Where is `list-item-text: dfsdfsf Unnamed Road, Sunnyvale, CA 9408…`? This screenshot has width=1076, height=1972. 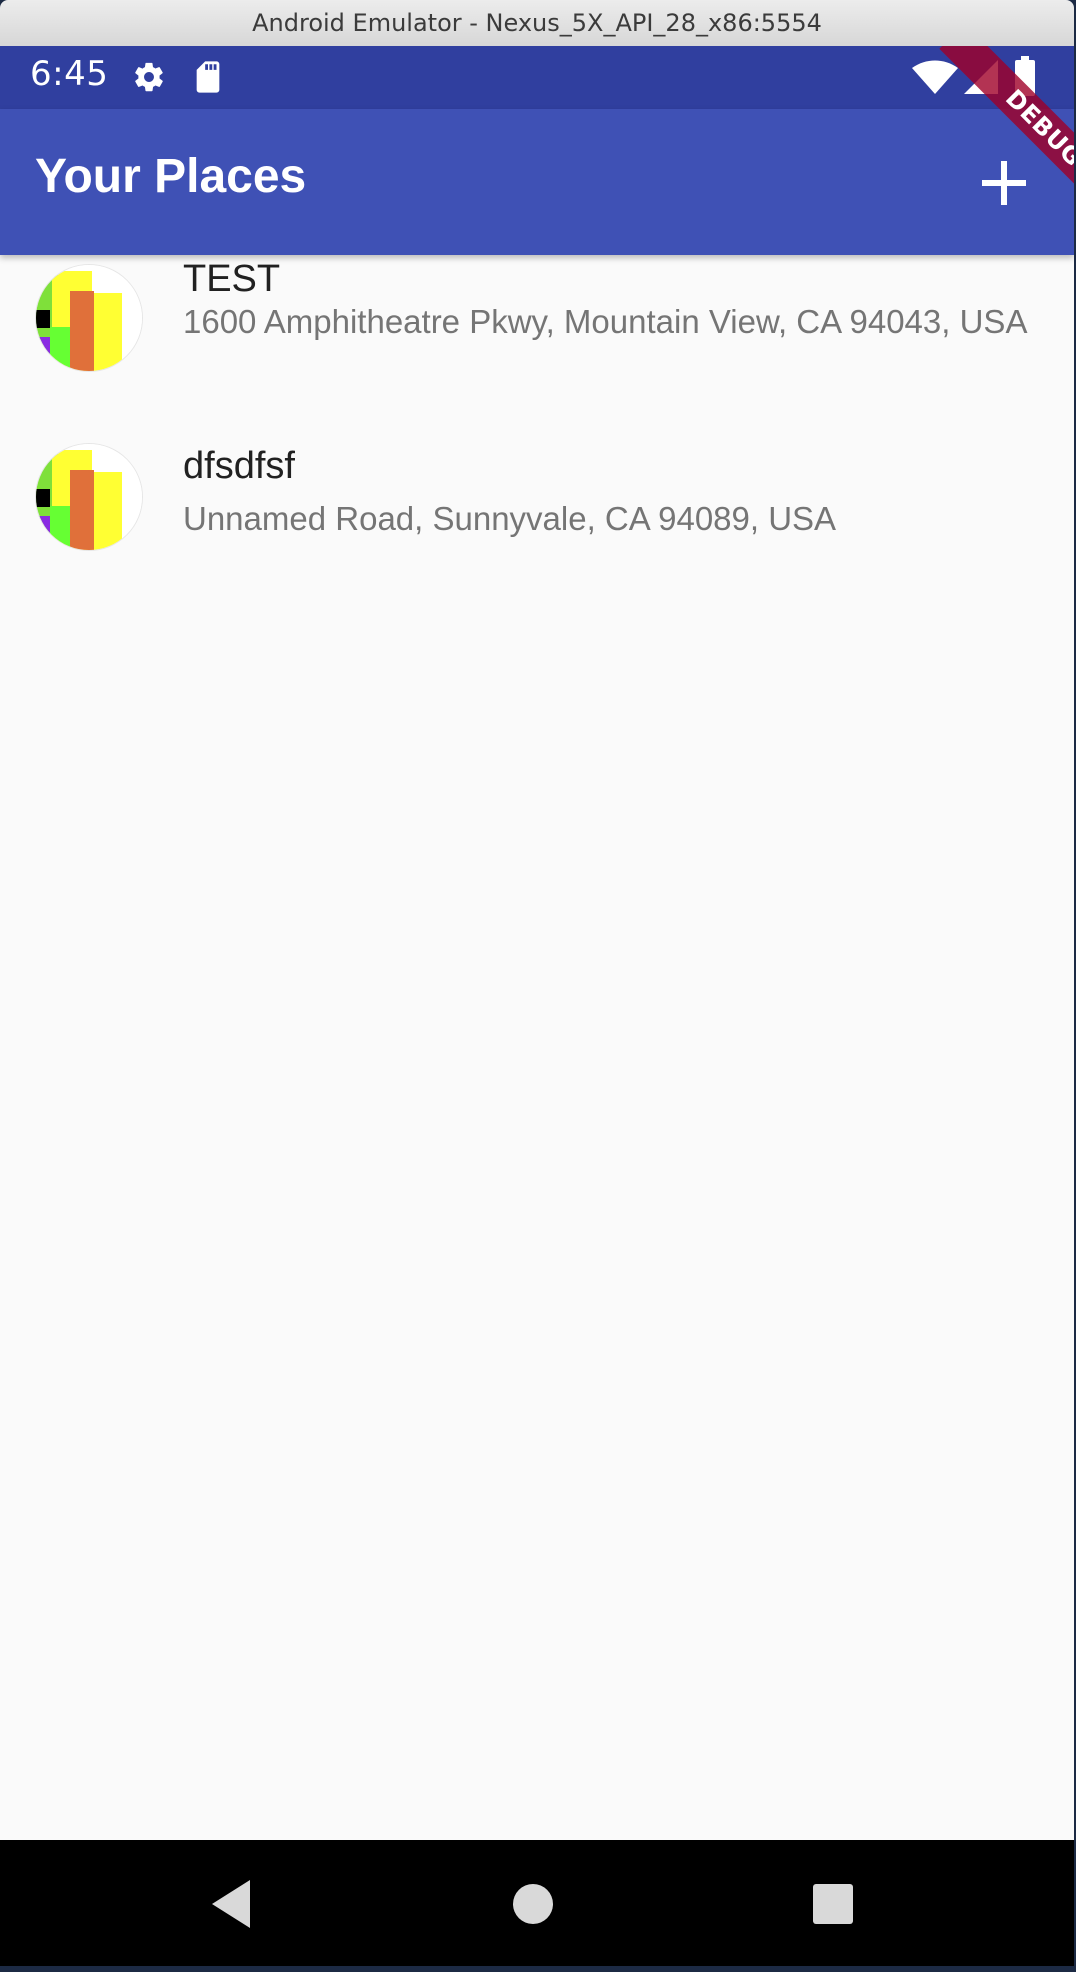 list-item-text: dfsdfsf Unnamed Road, Sunnyvale, CA 9408… is located at coordinates (608, 492).